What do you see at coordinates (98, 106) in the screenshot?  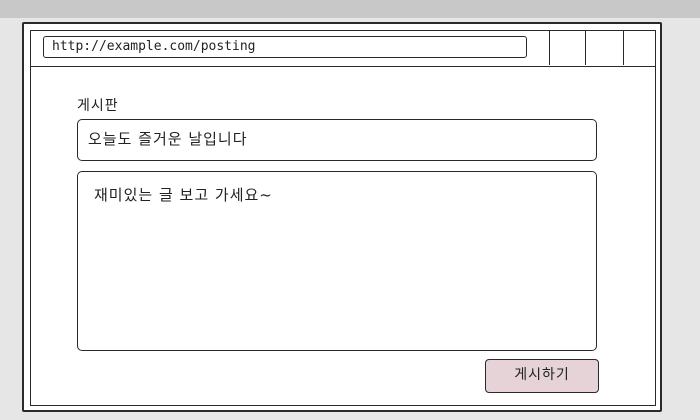 I see `board-label: 게시판` at bounding box center [98, 106].